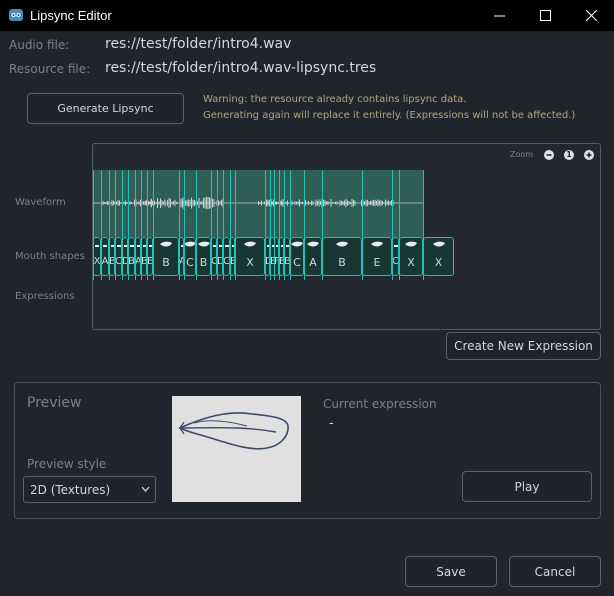  I want to click on mouth-shape-block: E, so click(377, 256).